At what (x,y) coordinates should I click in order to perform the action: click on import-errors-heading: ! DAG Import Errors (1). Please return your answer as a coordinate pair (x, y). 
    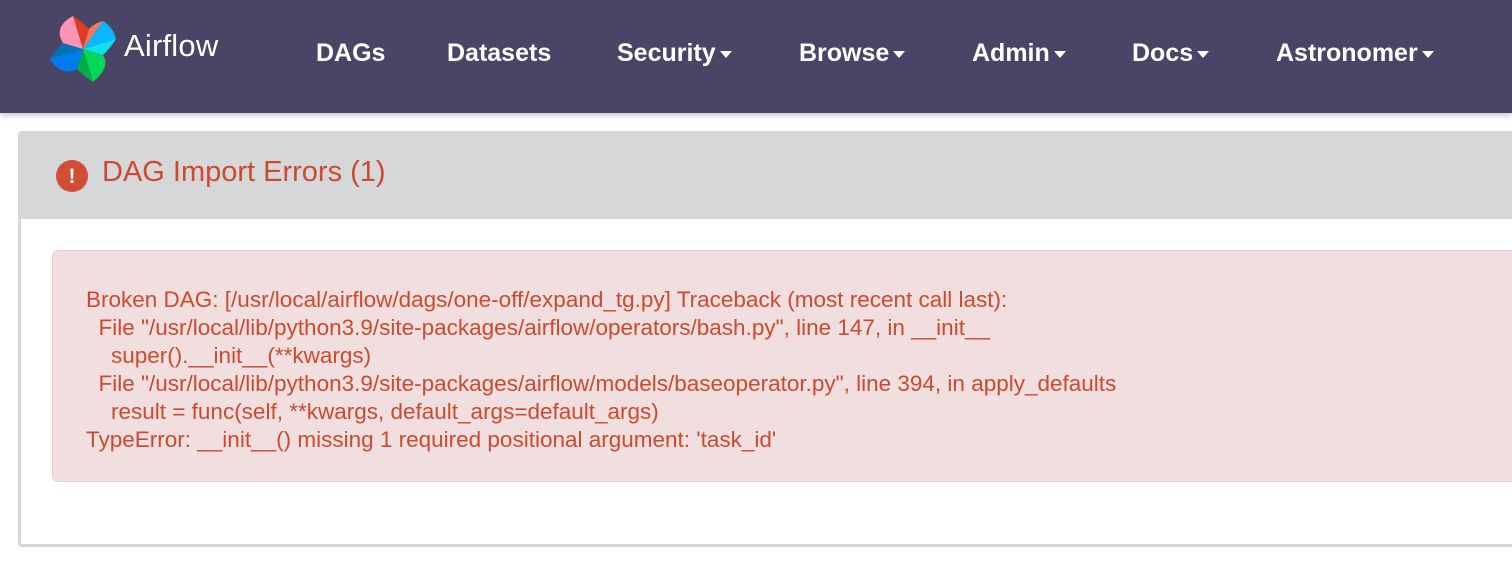
    Looking at the image, I should click on (766, 176).